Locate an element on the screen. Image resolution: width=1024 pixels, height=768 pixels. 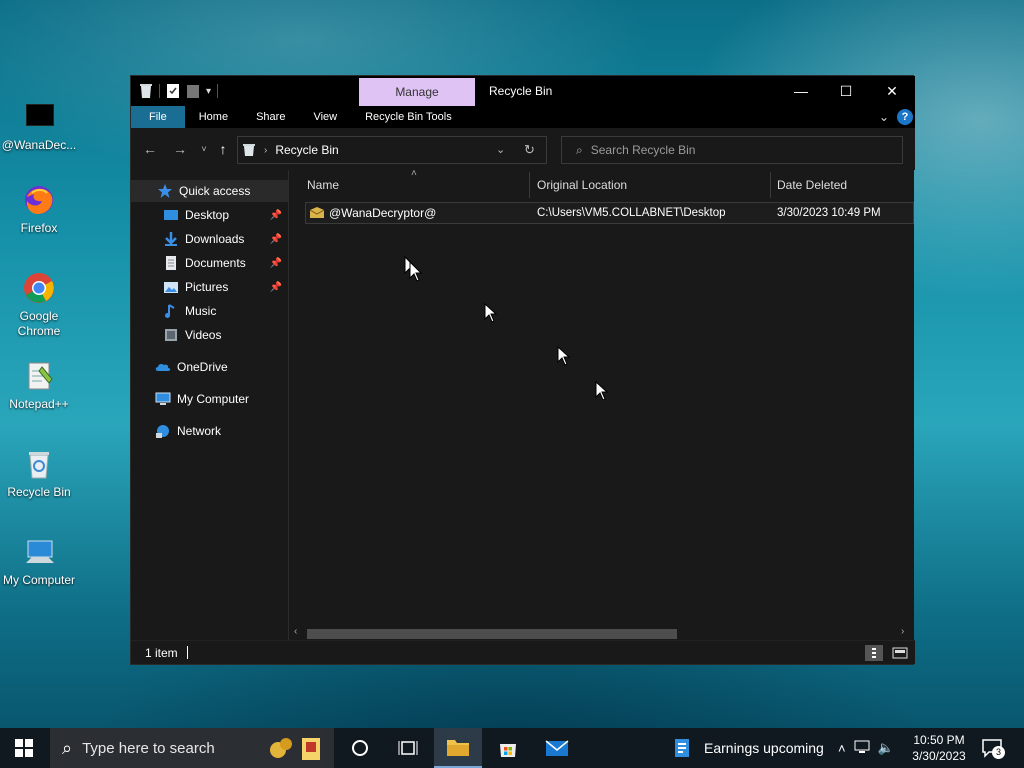
desktop-icon-label: Firefox is located at coordinates (39, 228).